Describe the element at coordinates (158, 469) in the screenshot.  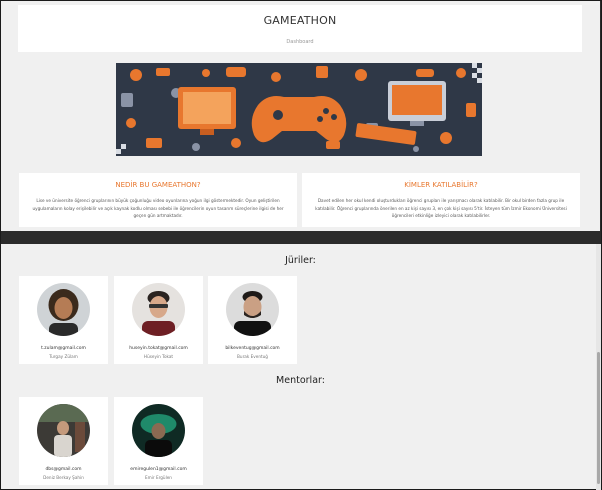
I see `person-email: emiregulen1@gmail.com` at that location.